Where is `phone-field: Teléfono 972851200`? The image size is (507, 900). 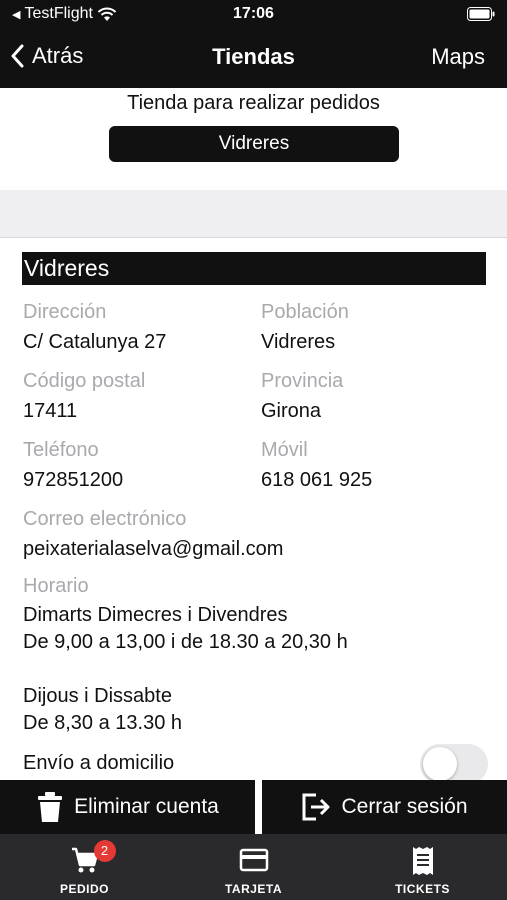
phone-field: Teléfono 972851200 is located at coordinates (73, 465).